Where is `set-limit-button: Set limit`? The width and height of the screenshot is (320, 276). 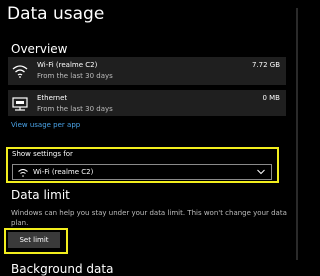
set-limit-button: Set limit is located at coordinates (34, 240).